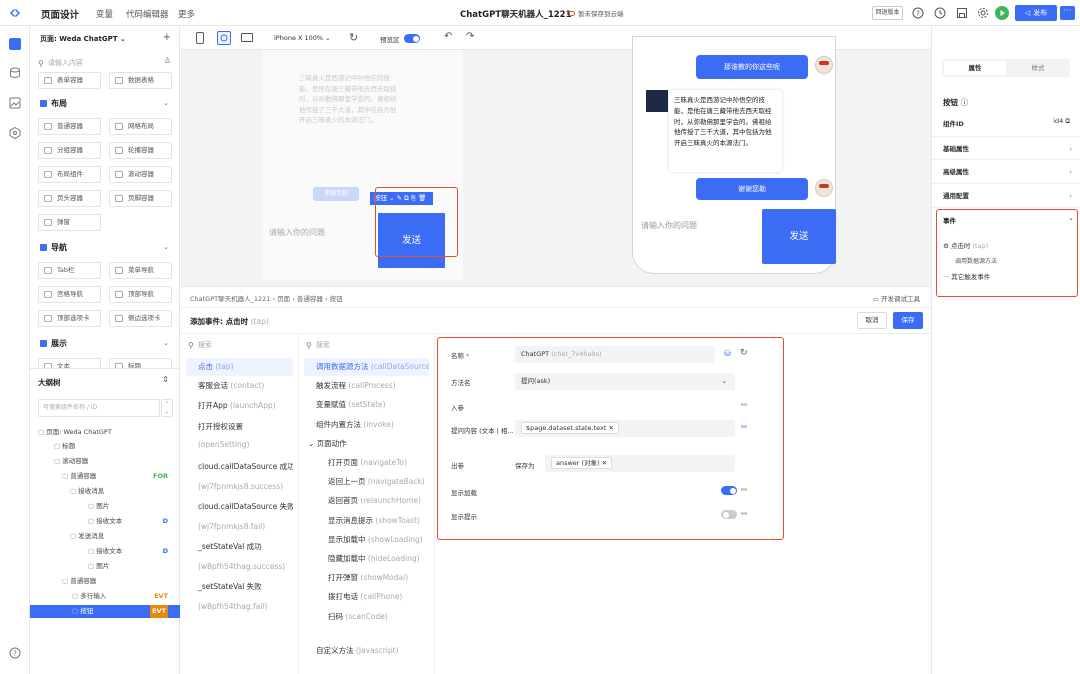 The width and height of the screenshot is (1080, 674). I want to click on component-item: 宫格导航, so click(69, 294).